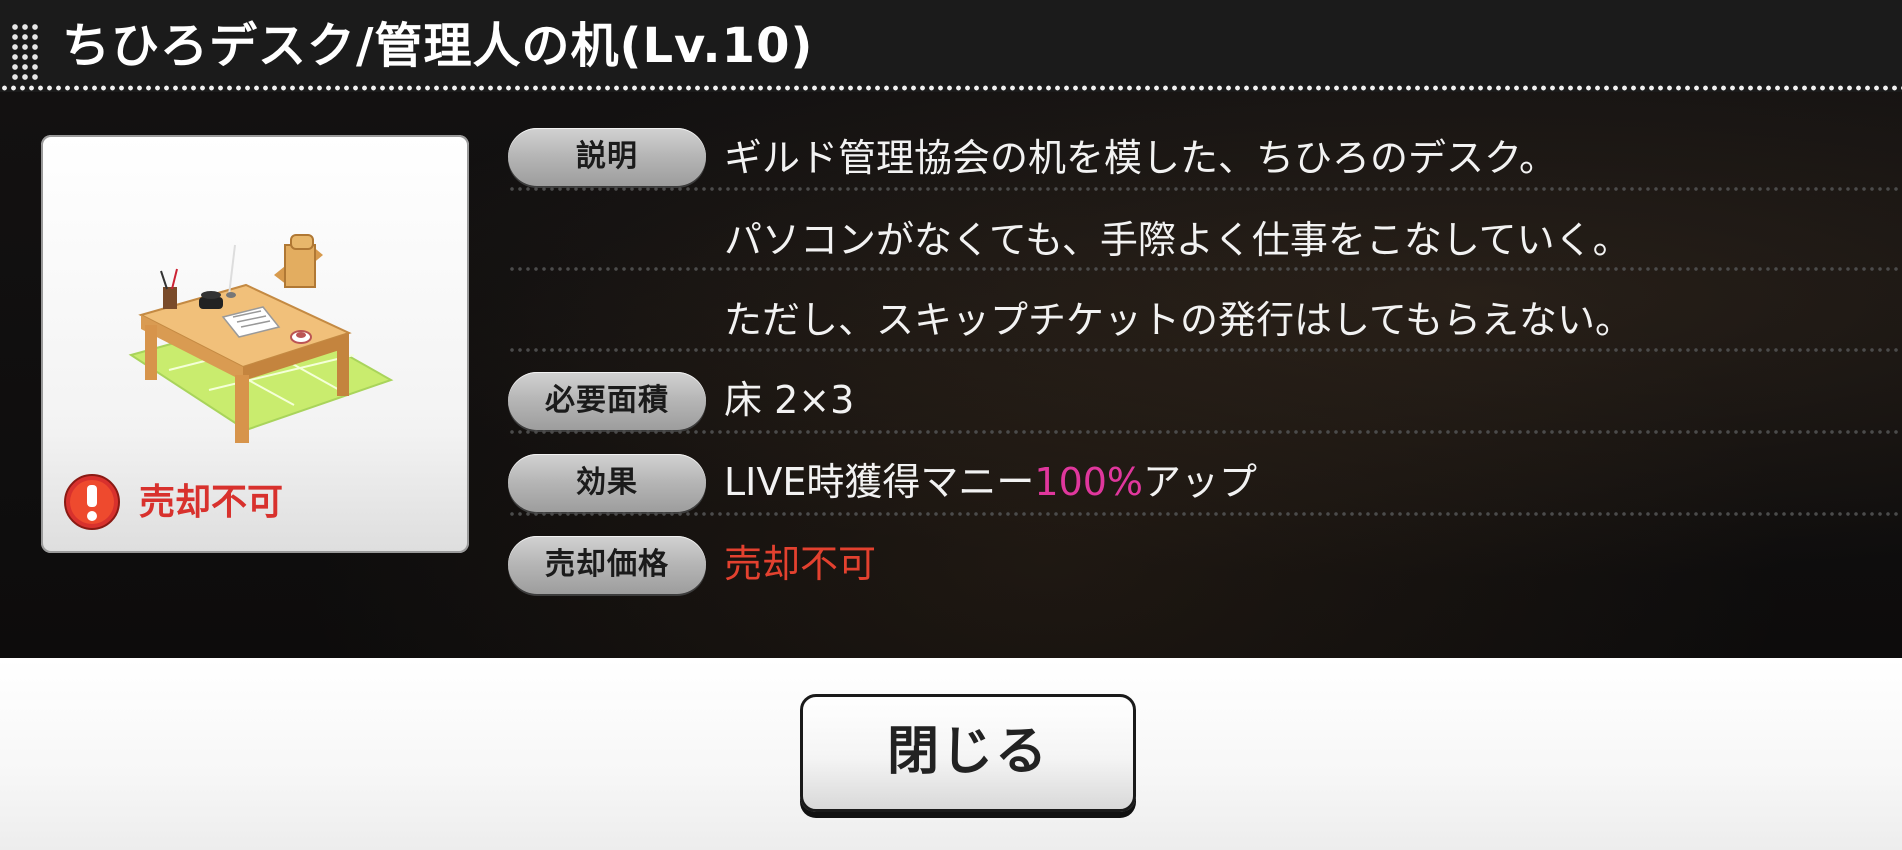 The width and height of the screenshot is (1902, 850). I want to click on exclamation-icon, so click(92, 502).